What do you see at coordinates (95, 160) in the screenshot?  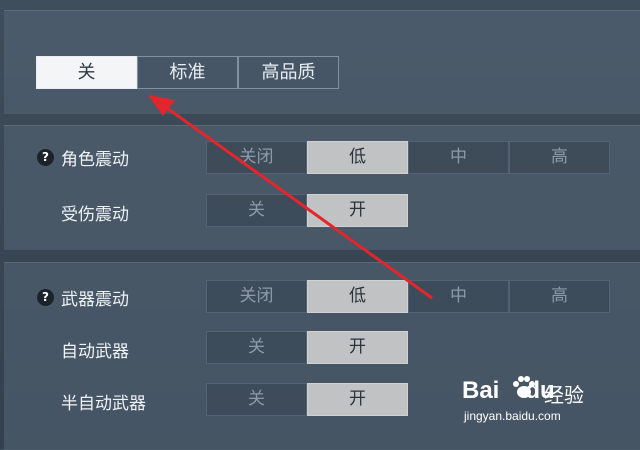 I see `character-vibration-label: 角色震动` at bounding box center [95, 160].